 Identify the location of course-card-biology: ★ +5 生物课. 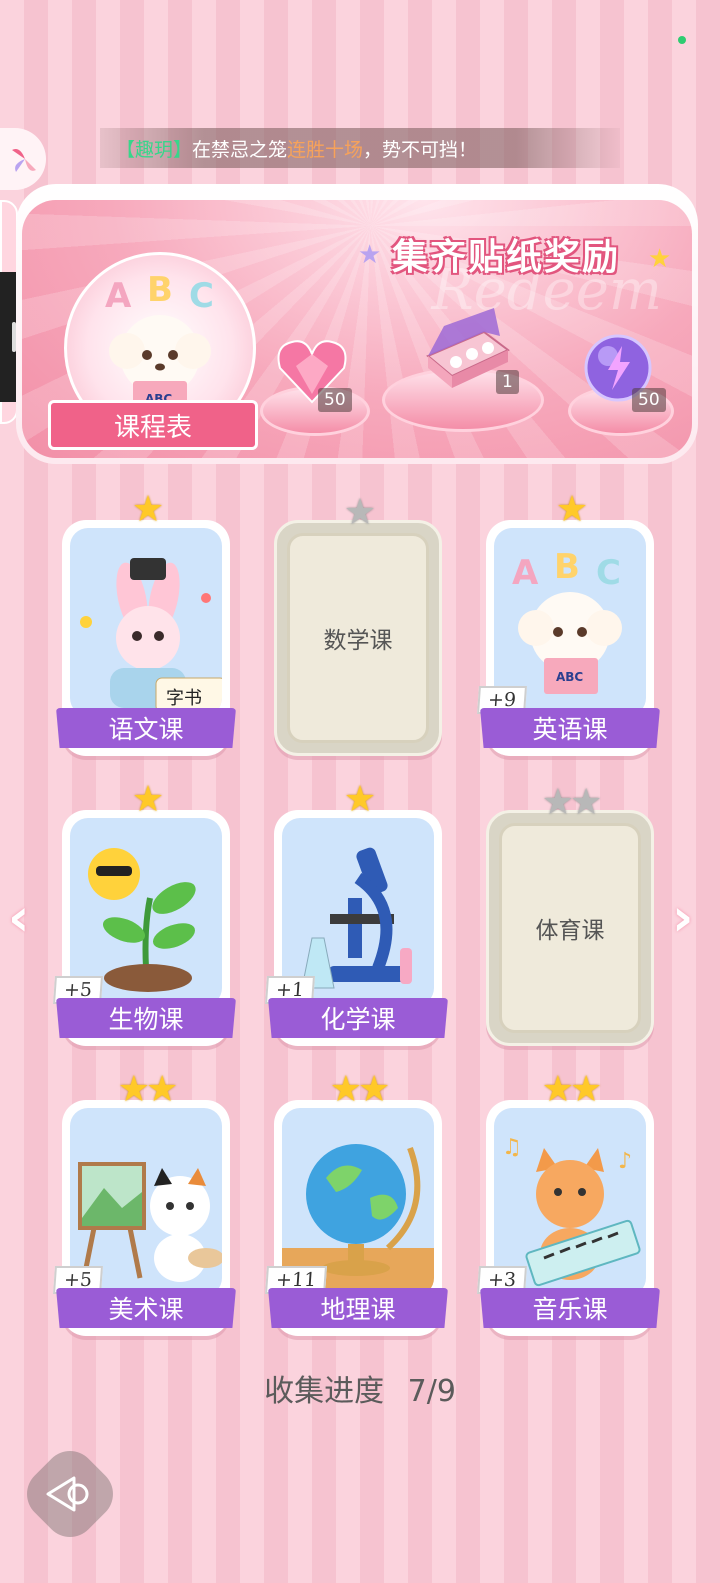
(144, 913).